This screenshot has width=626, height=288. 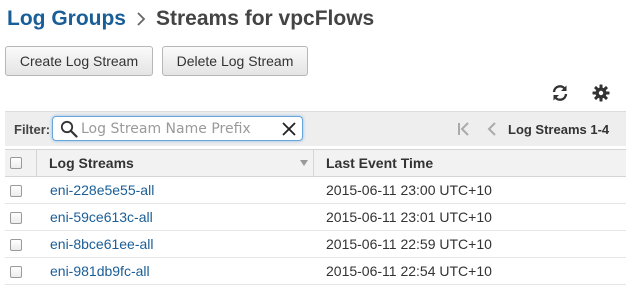 What do you see at coordinates (409, 271) in the screenshot?
I see `last-event-time: 2015-06-11 22:54 UTC+10` at bounding box center [409, 271].